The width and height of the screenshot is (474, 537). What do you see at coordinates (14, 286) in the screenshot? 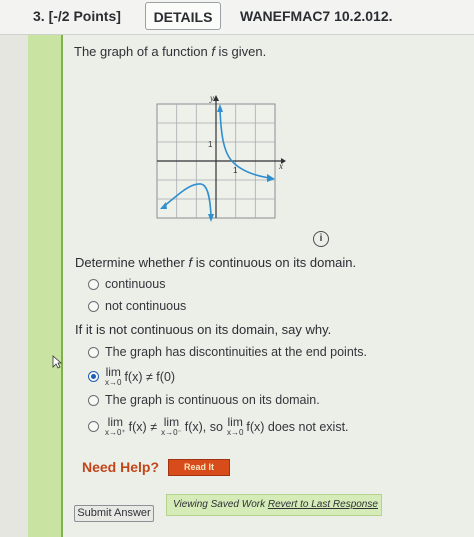
I see `left-margin` at bounding box center [14, 286].